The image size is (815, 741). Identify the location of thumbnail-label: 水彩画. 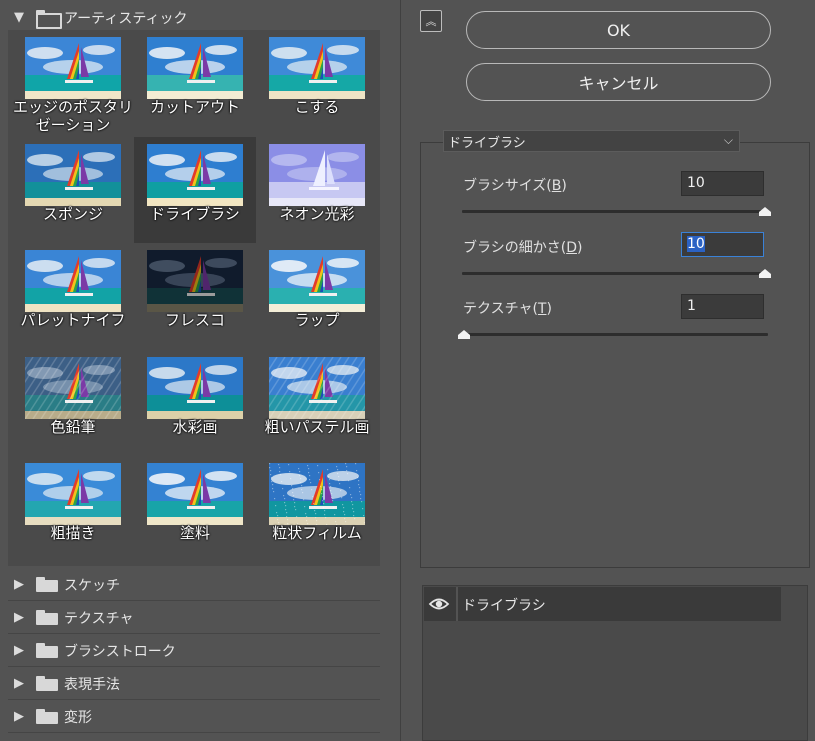
(195, 426).